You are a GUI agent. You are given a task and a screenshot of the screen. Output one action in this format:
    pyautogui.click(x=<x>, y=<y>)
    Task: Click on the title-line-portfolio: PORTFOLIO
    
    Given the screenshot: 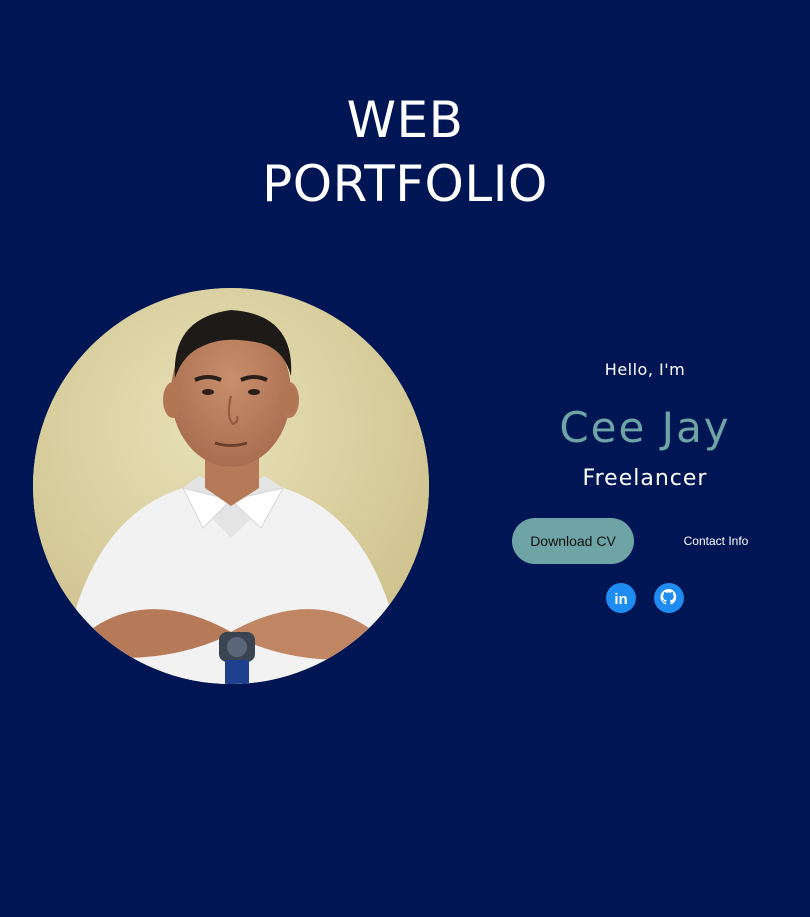 What is the action you would take?
    pyautogui.click(x=405, y=184)
    